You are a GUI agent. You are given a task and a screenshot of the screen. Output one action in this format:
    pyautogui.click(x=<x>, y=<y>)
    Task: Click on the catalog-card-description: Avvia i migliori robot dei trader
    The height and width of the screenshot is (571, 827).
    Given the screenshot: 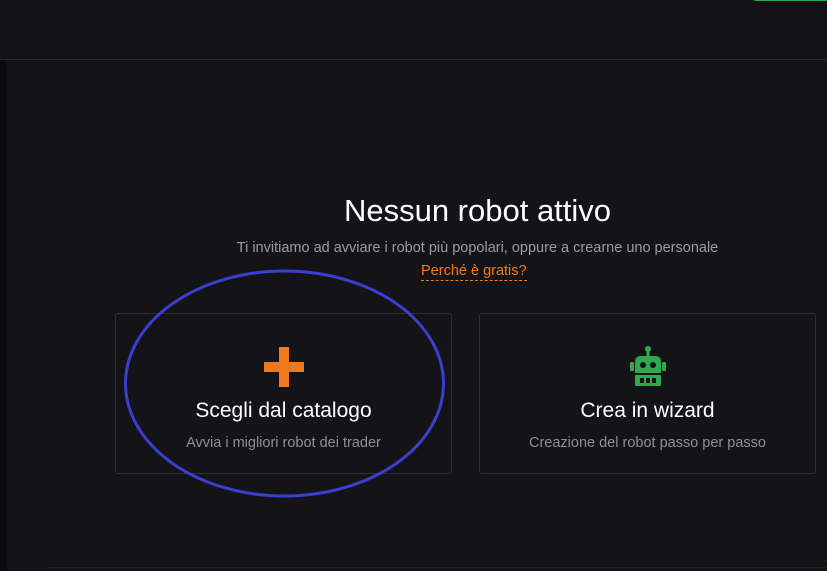 What is the action you would take?
    pyautogui.click(x=283, y=443)
    